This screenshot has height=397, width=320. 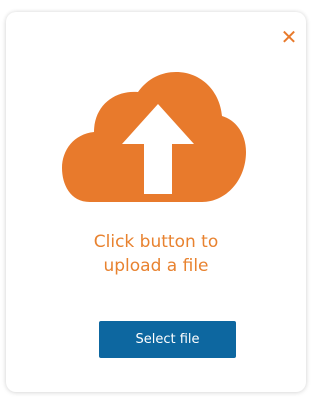 What do you see at coordinates (156, 242) in the screenshot?
I see `instructions-line-1: Click button to` at bounding box center [156, 242].